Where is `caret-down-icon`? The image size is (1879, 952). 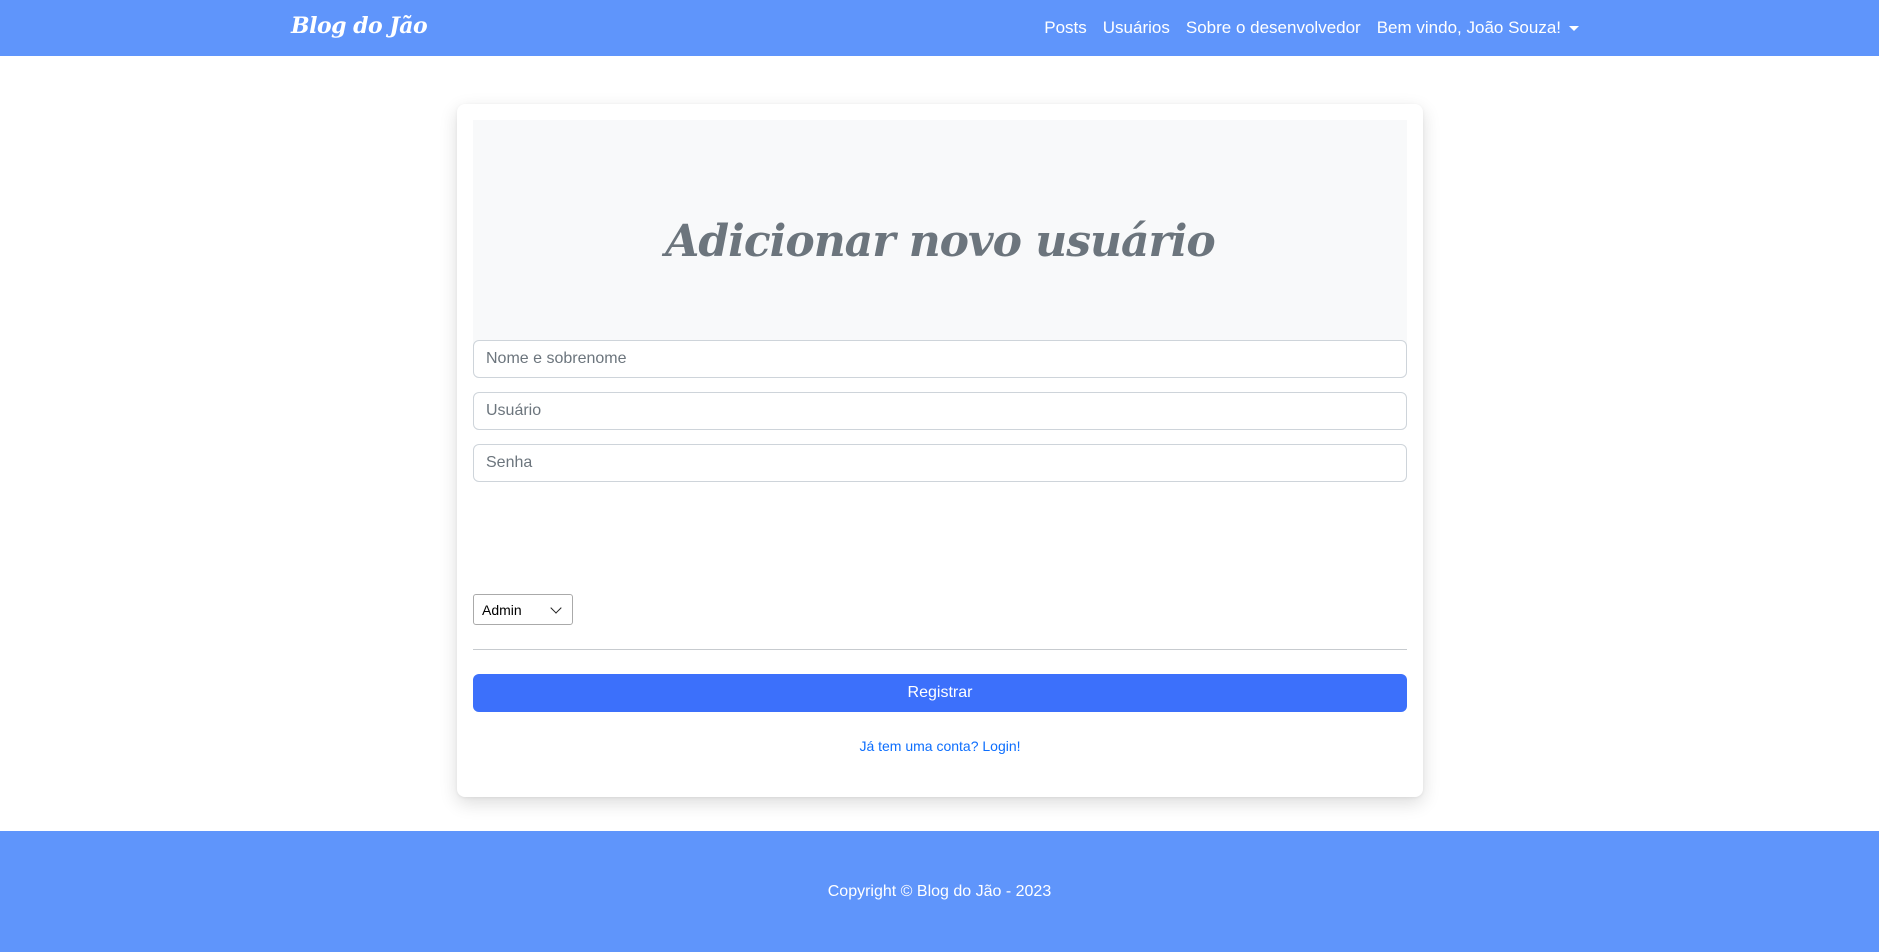
caret-down-icon is located at coordinates (1574, 28).